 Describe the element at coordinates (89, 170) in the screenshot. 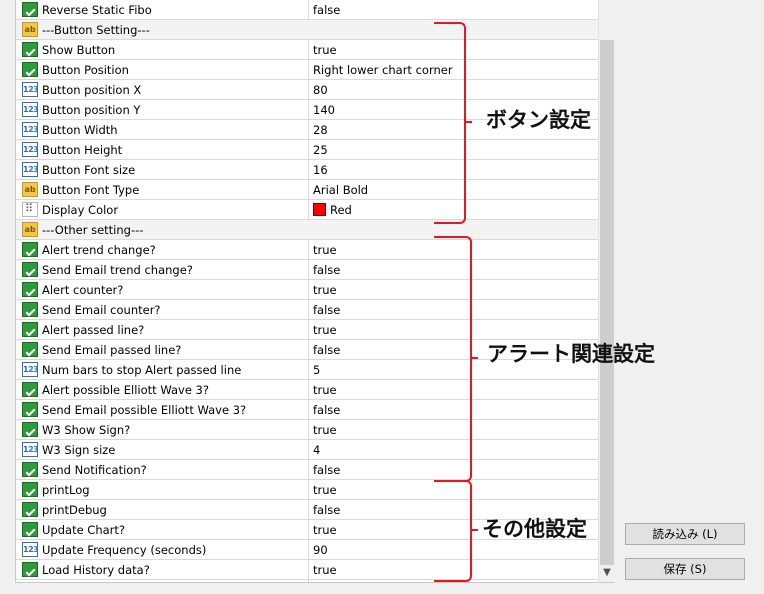

I see `property-name: Button Font size` at that location.